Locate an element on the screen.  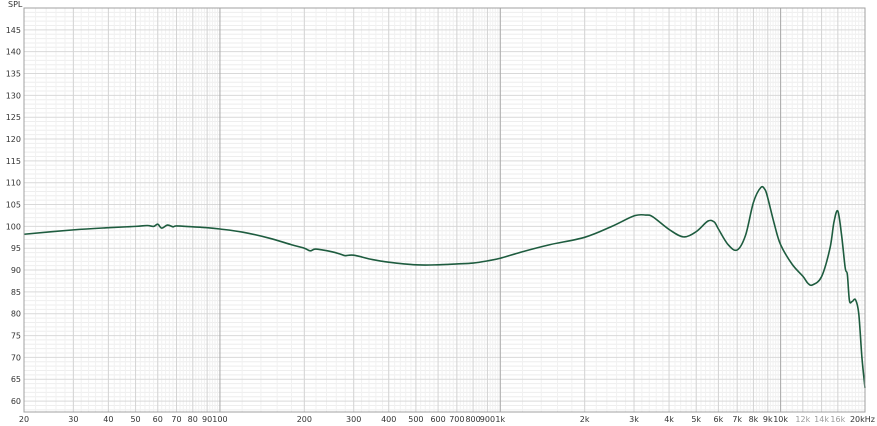
x-tick-label: 1k is located at coordinates (500, 419).